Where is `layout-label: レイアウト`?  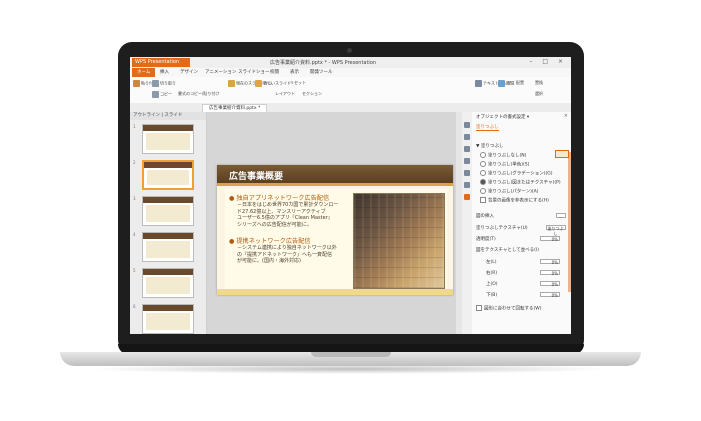 layout-label: レイアウト is located at coordinates (285, 93).